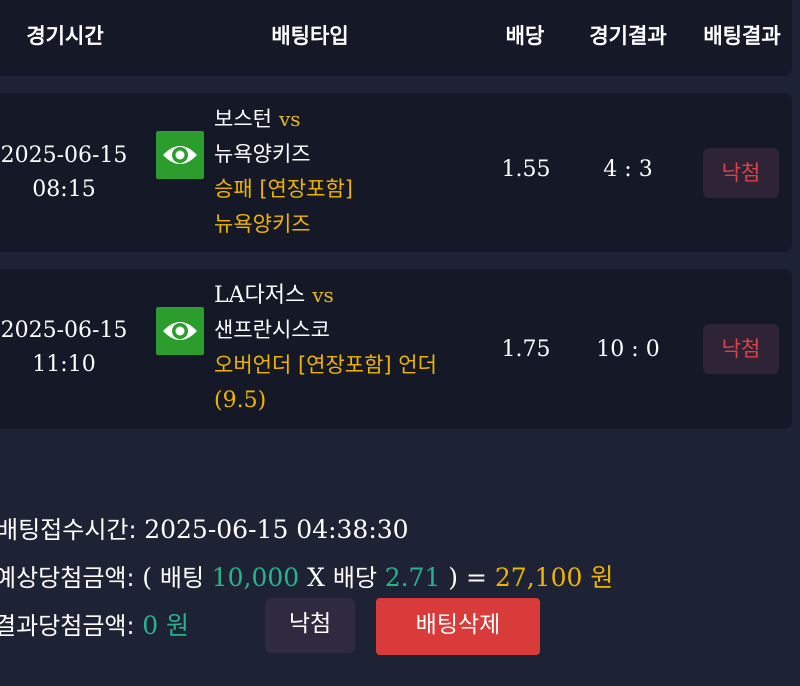 The width and height of the screenshot is (800, 686). I want to click on expected-win-amount: 27,100 원, so click(554, 577).